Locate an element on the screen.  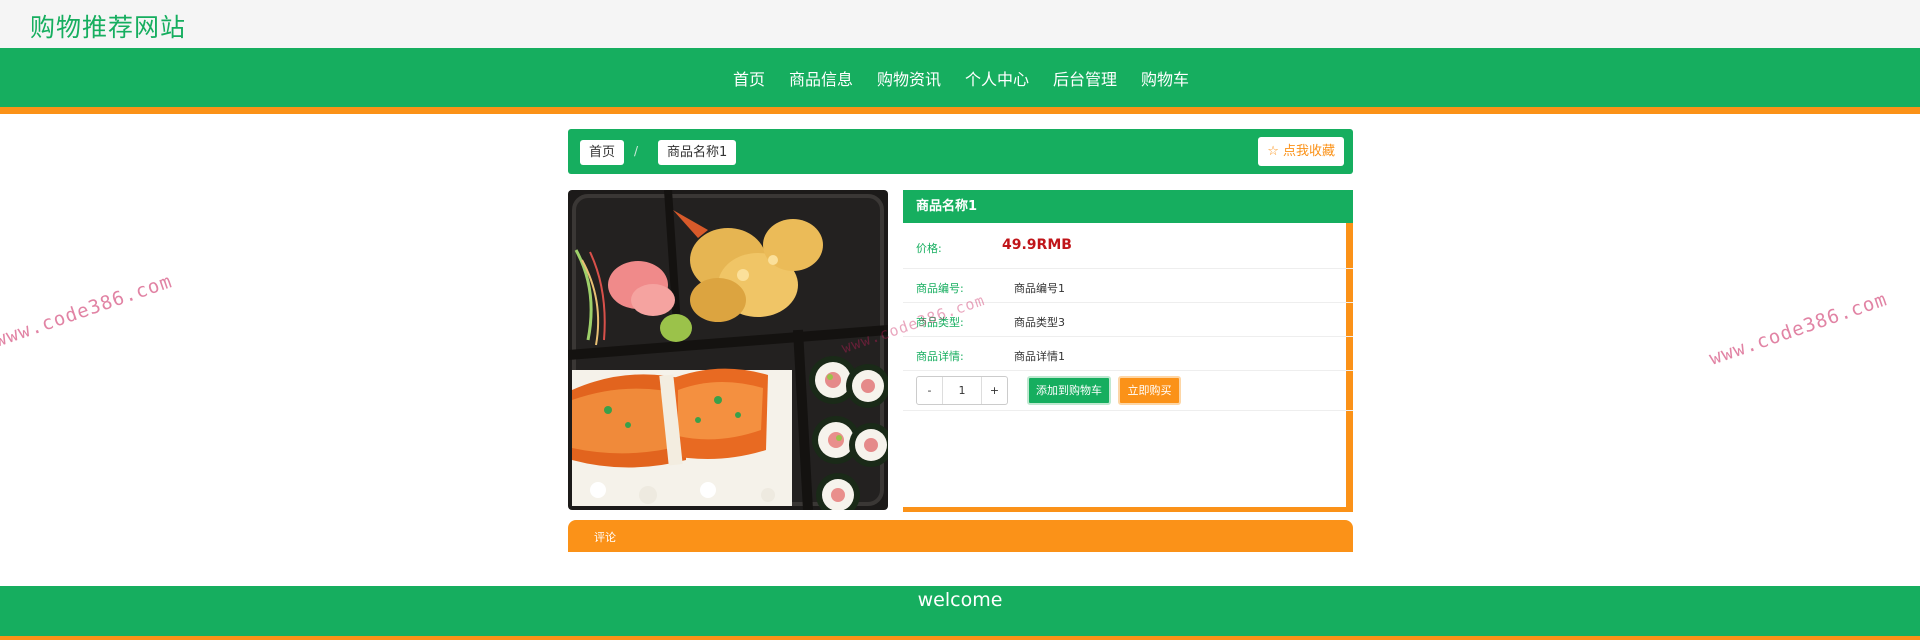
field-value-product-detail: 商品详情1 is located at coordinates (1039, 356).